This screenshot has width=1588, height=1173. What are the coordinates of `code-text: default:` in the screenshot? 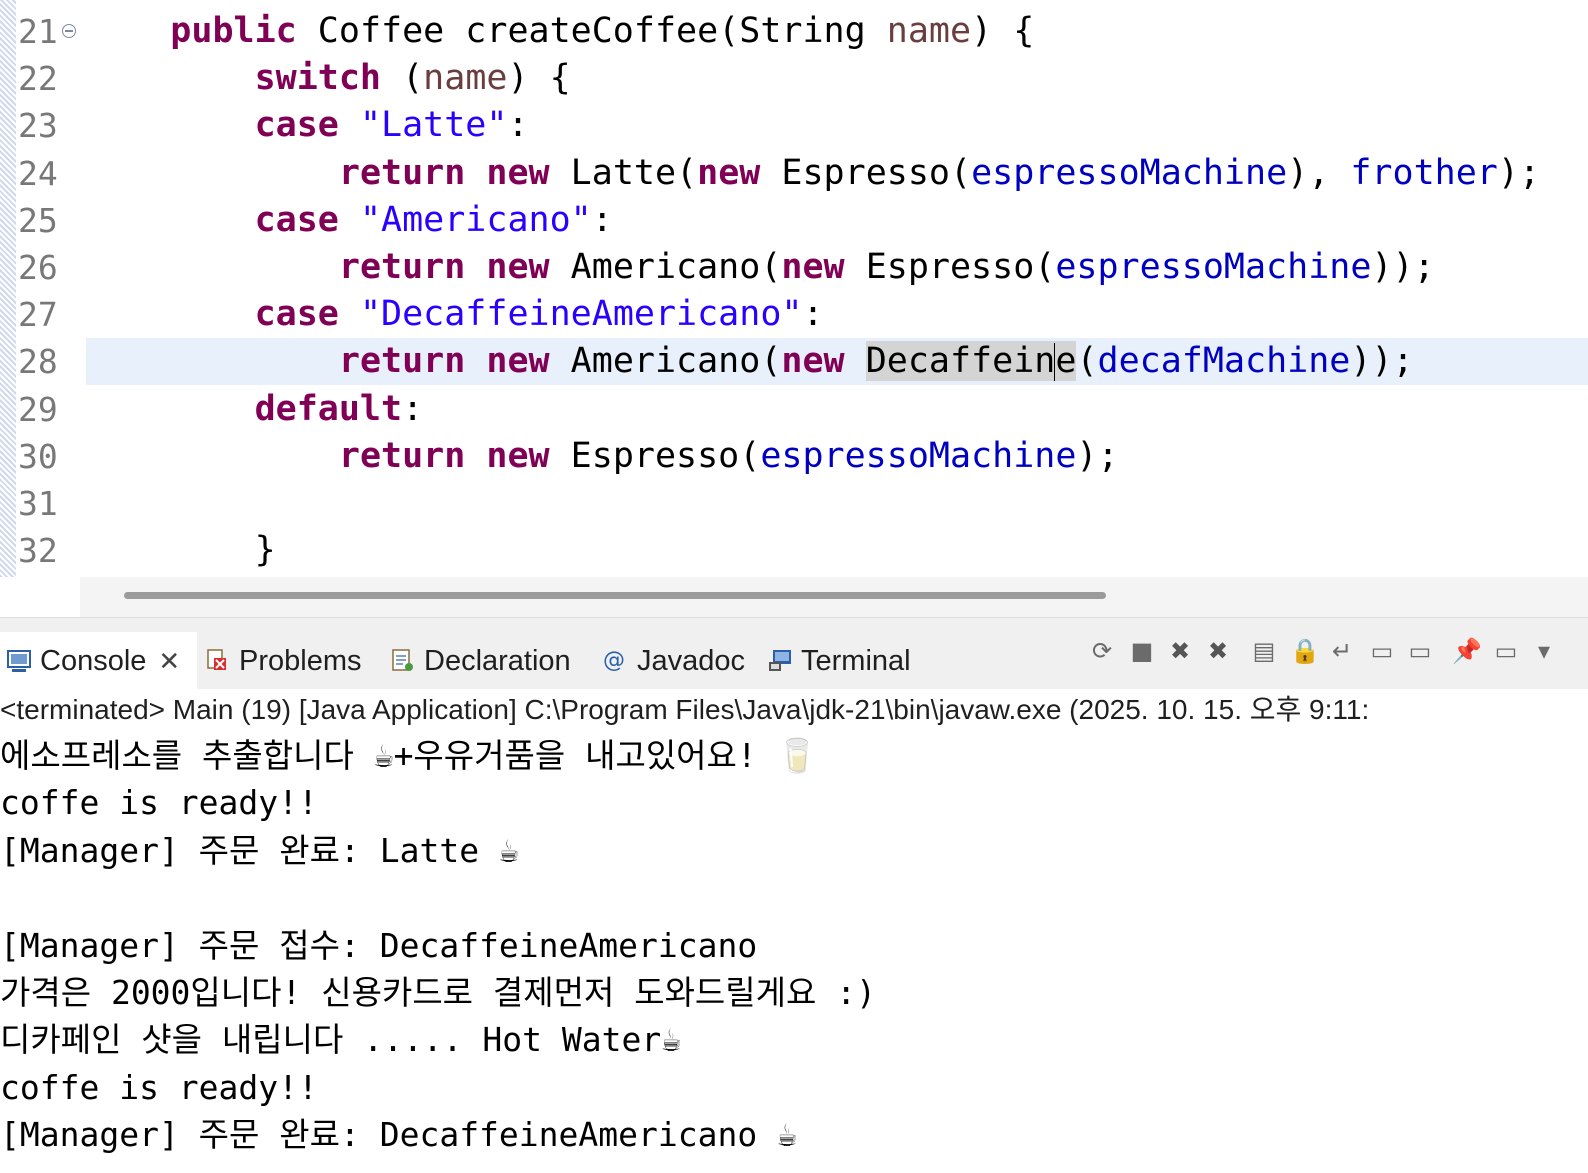 It's located at (255, 409).